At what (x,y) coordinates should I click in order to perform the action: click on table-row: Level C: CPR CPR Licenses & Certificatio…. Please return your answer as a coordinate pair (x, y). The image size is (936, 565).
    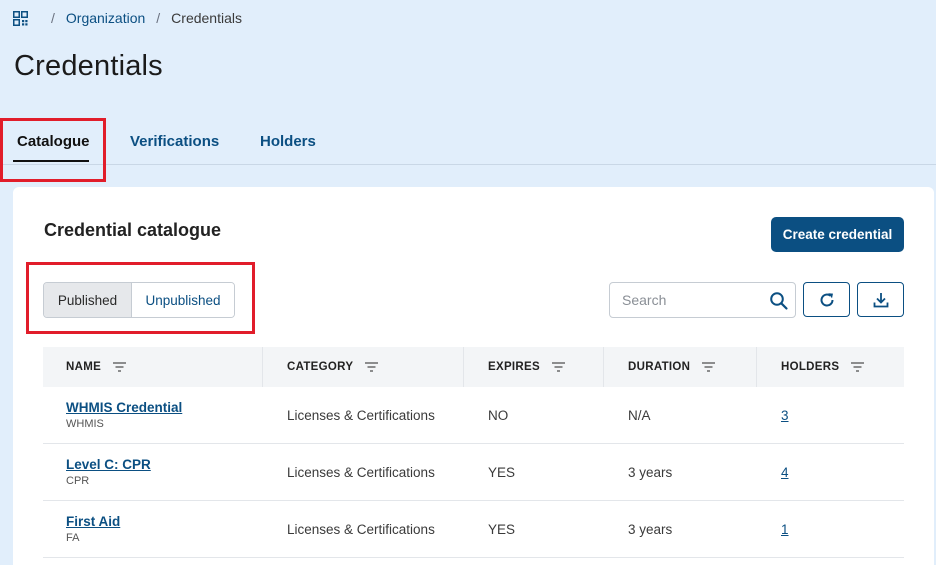
    Looking at the image, I should click on (473, 472).